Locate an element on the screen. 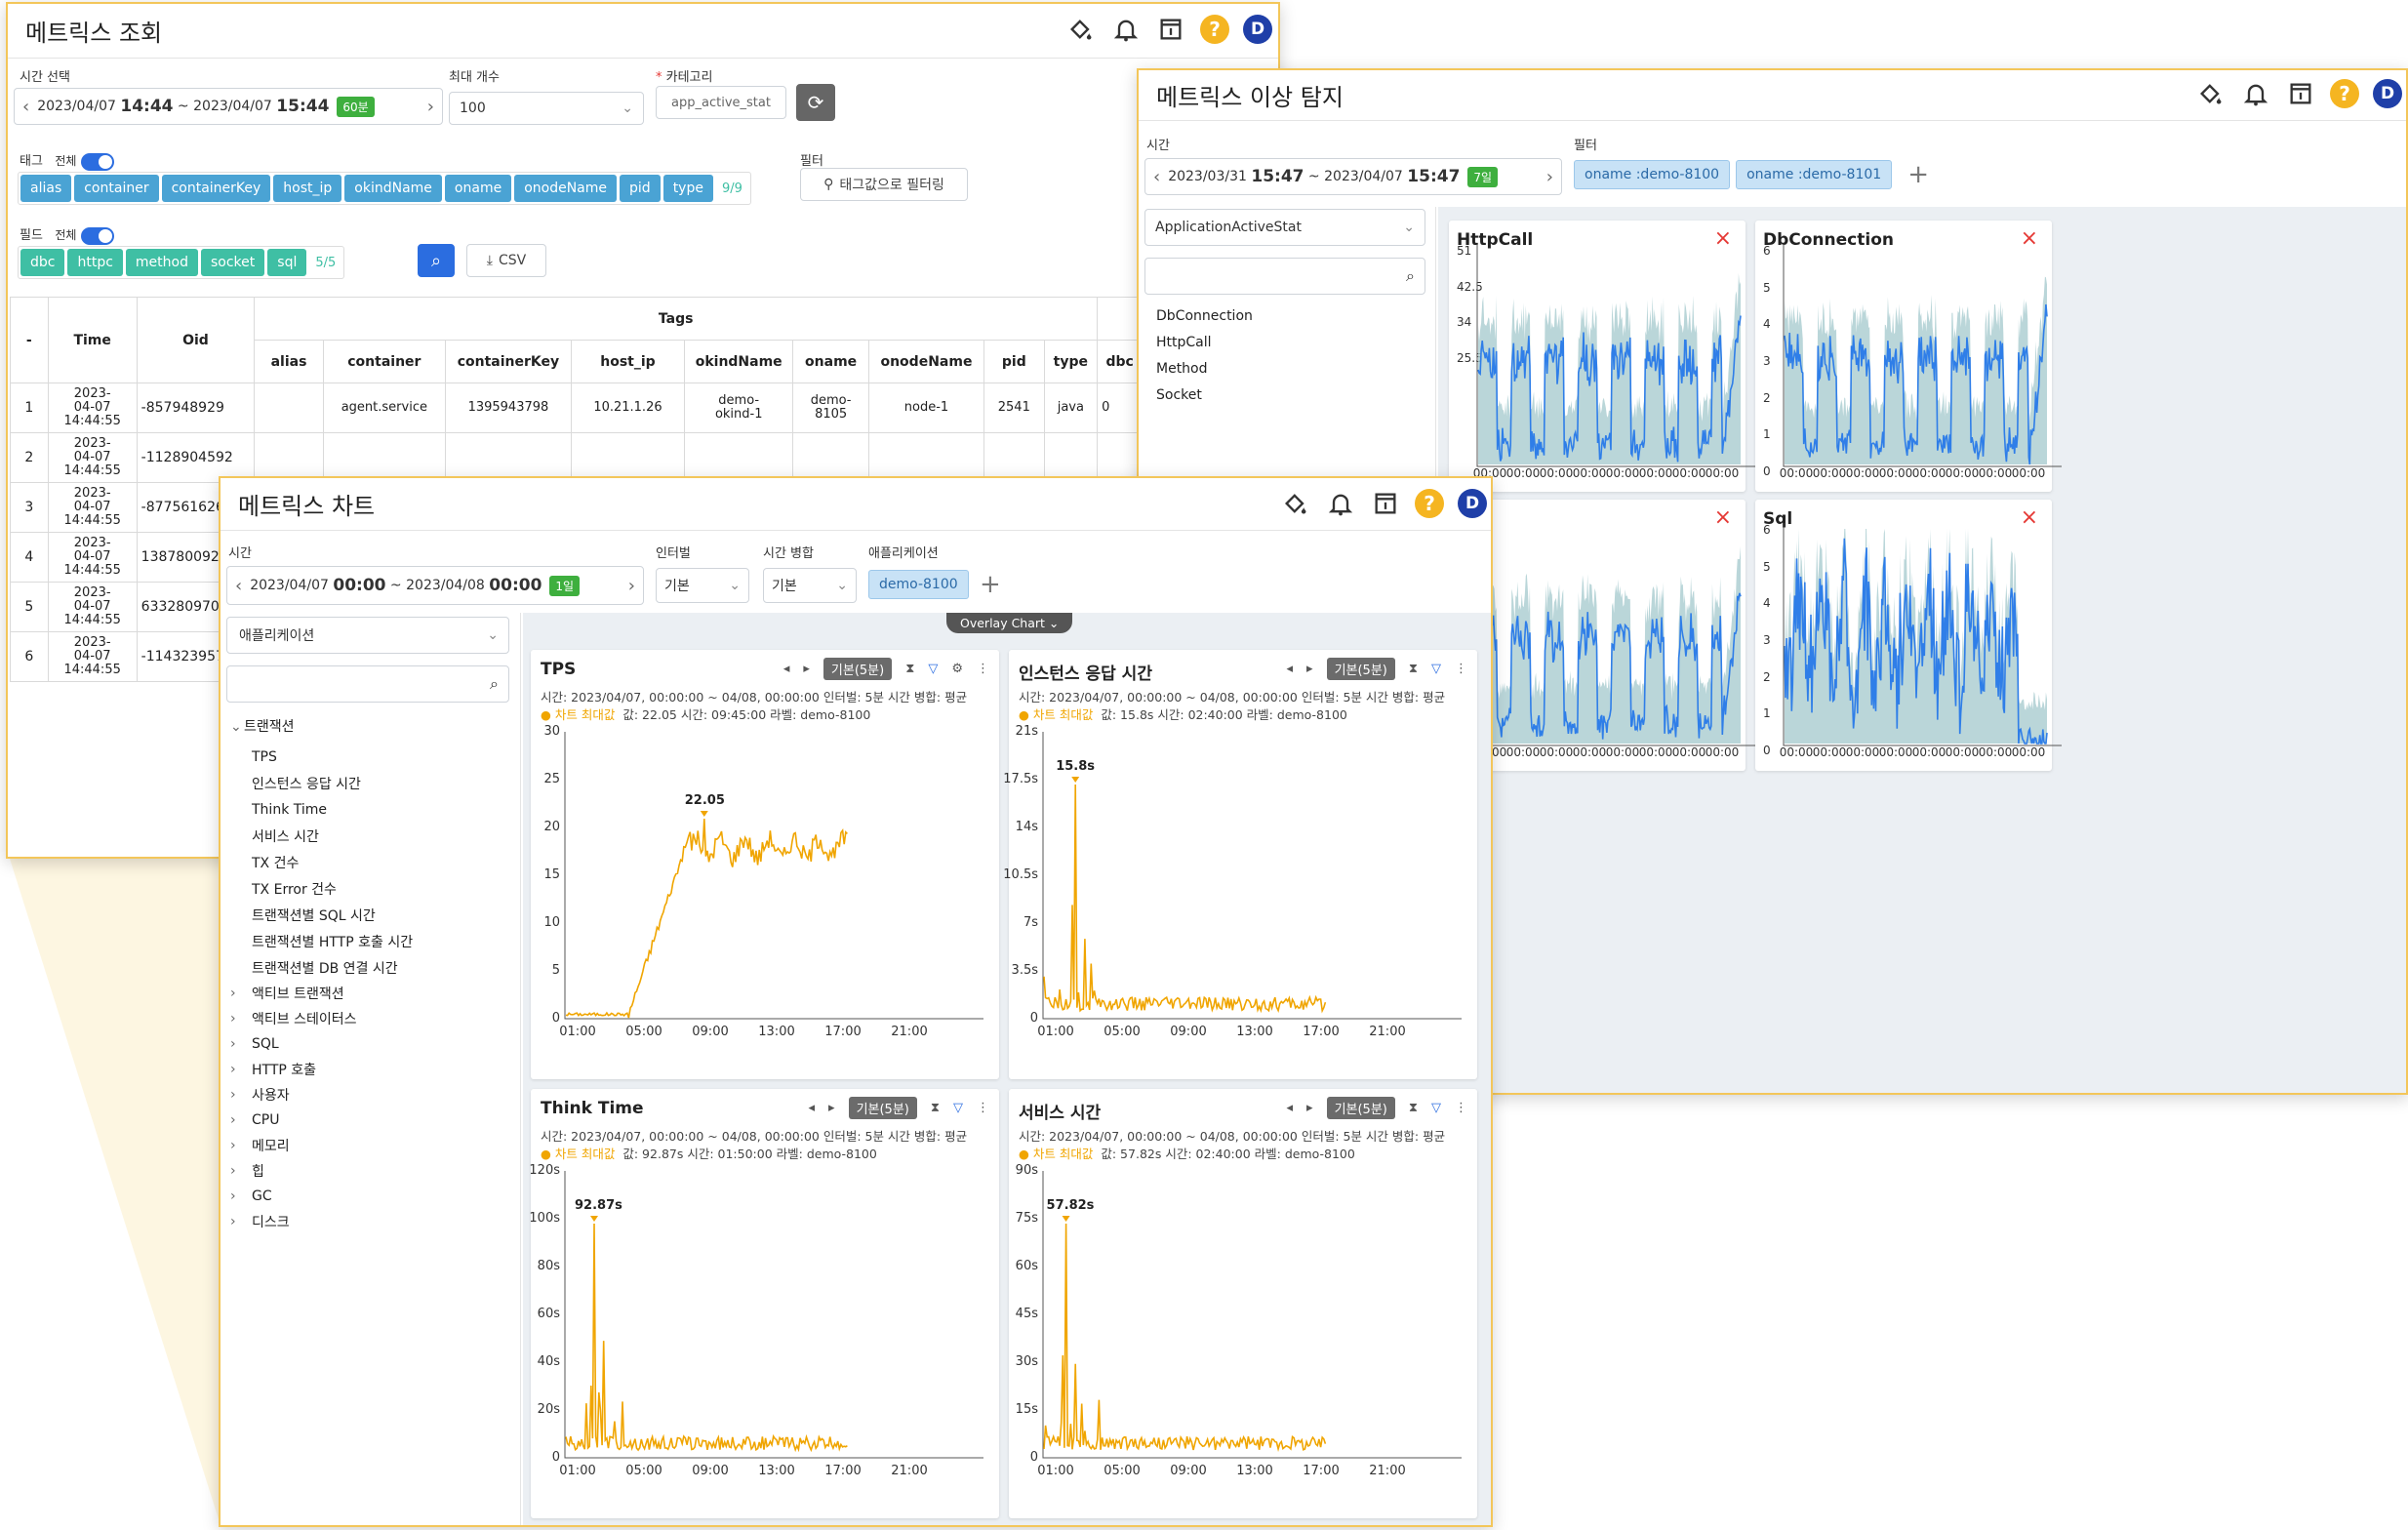  menu-group-collapsed: › GC is located at coordinates (322, 1196).